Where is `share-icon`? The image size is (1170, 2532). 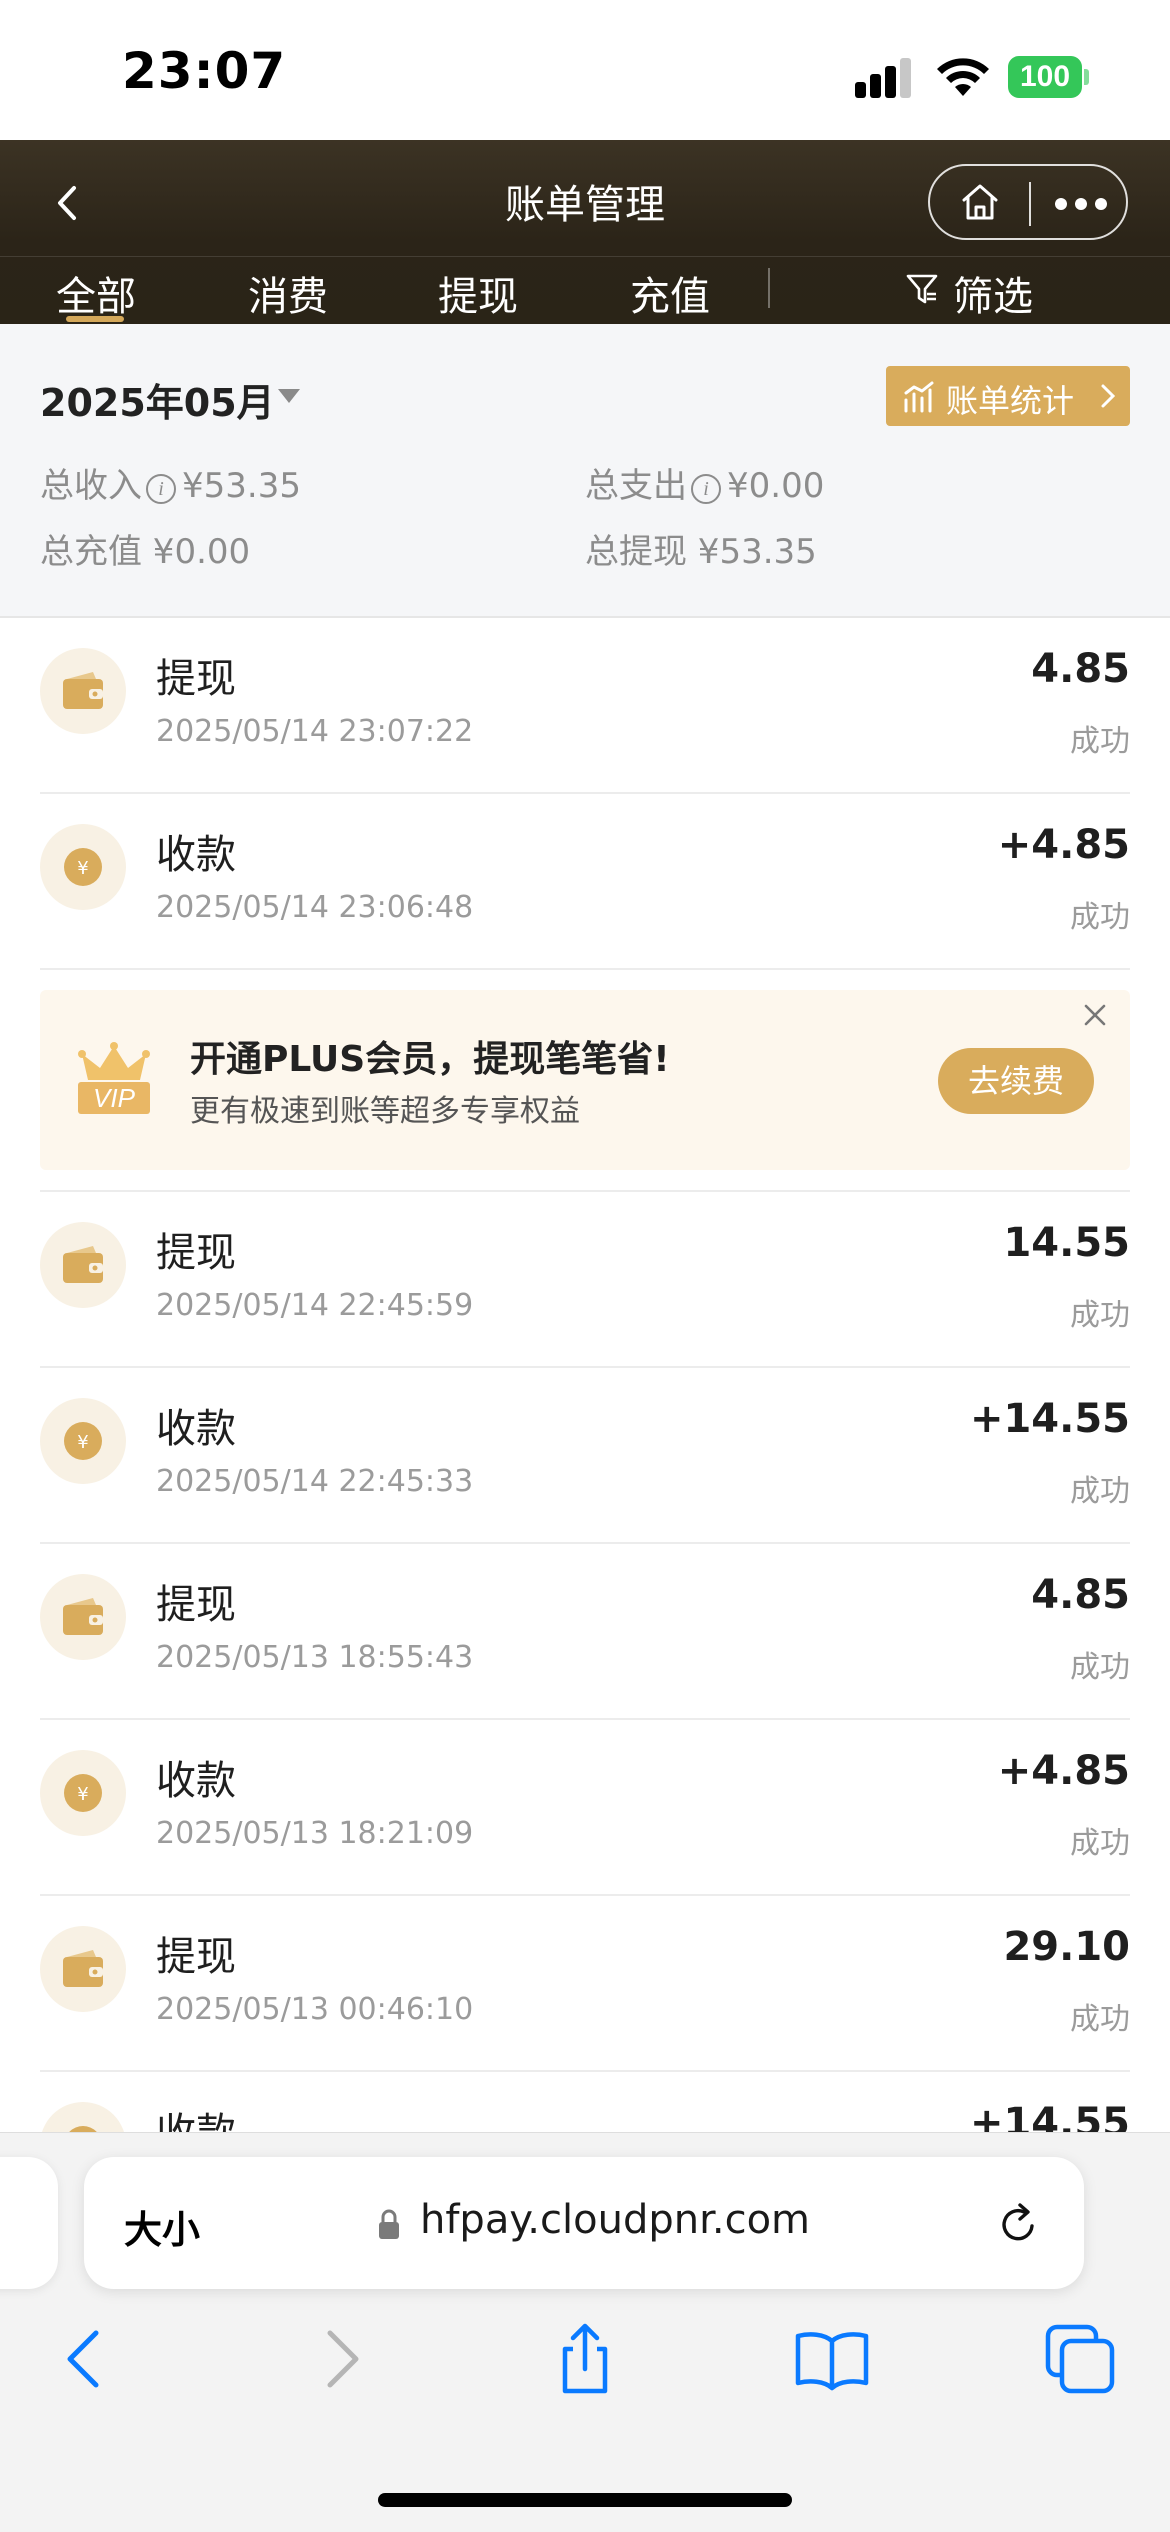
share-icon is located at coordinates (585, 2359).